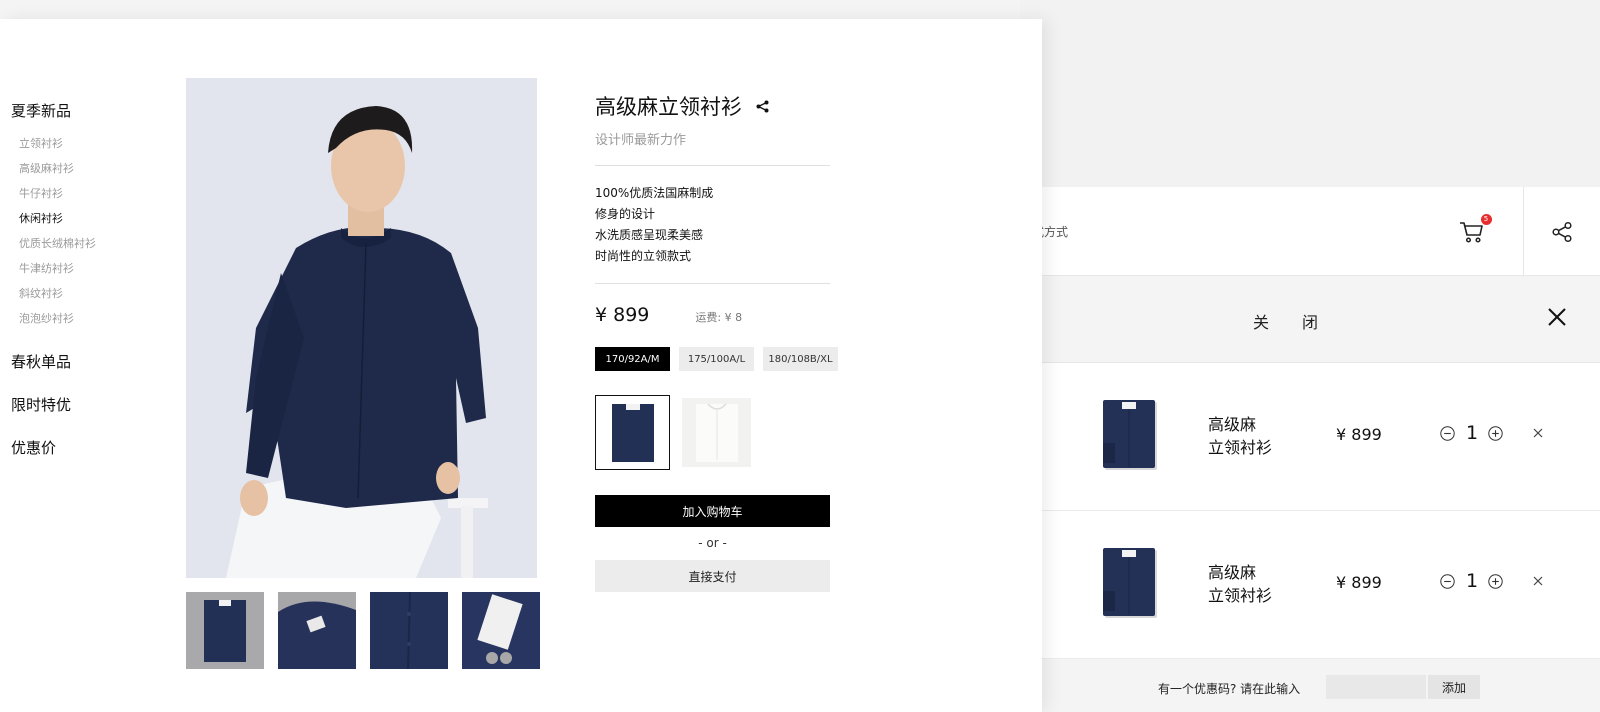 The height and width of the screenshot is (712, 1600). Describe the element at coordinates (409, 630) in the screenshot. I see `thumbnail-fabric-detail` at that location.